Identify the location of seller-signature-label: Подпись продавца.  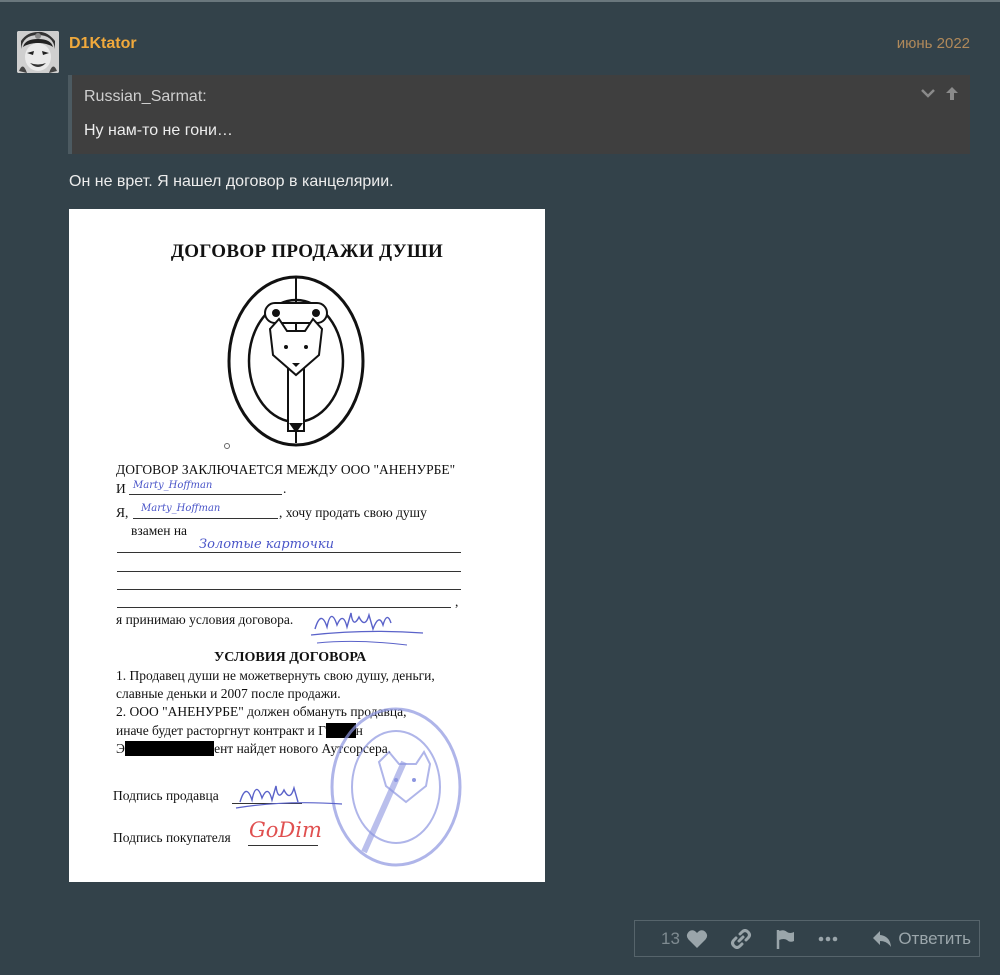
(166, 795).